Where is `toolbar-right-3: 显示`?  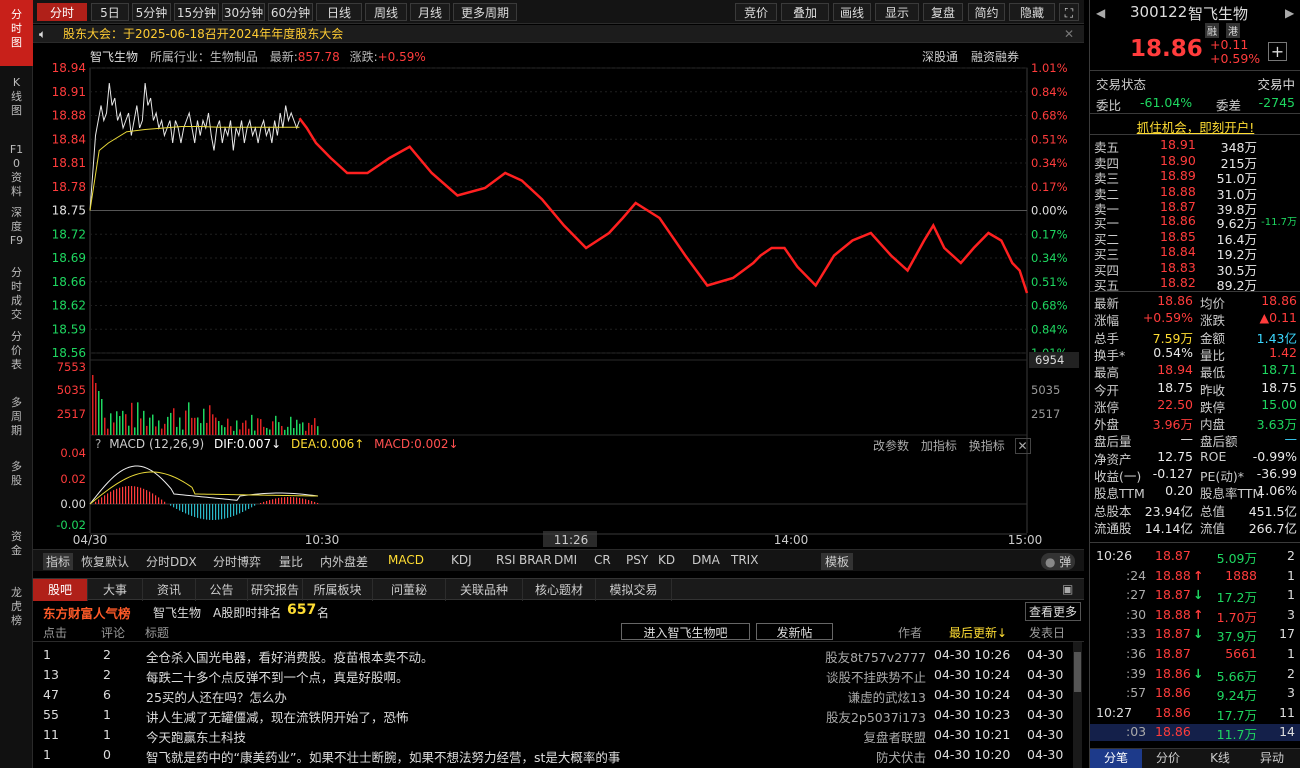 toolbar-right-3: 显示 is located at coordinates (897, 12).